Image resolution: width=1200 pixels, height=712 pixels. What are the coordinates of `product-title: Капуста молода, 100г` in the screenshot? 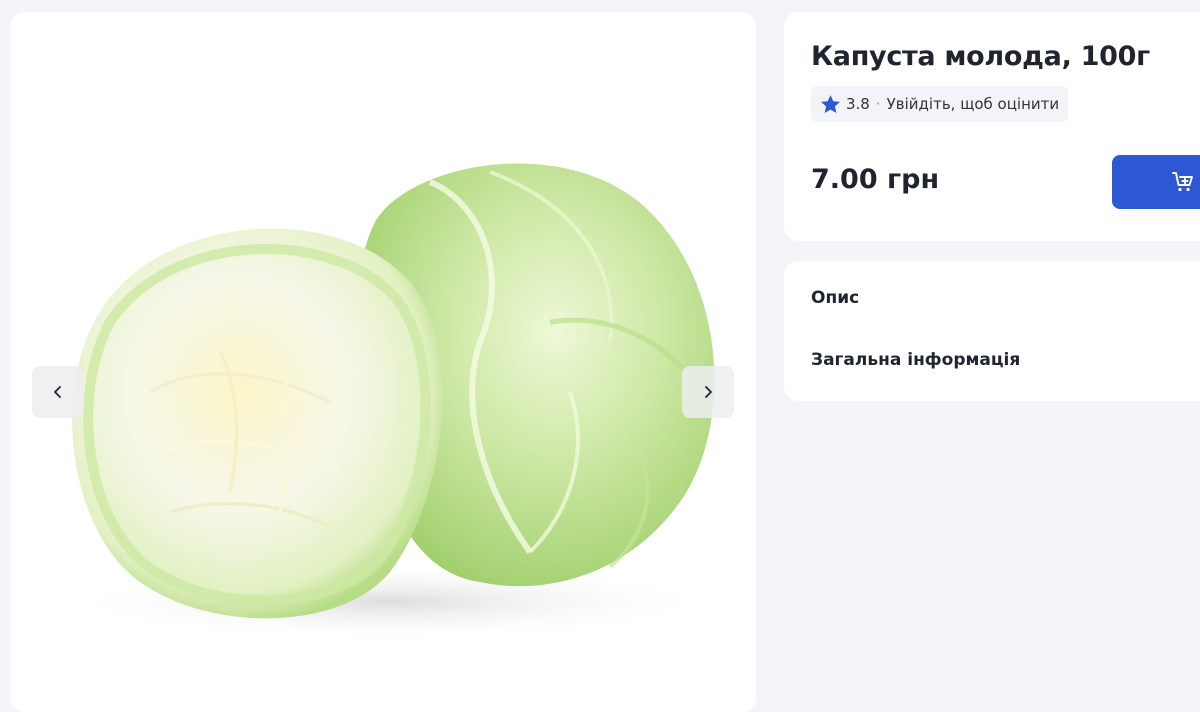 It's located at (980, 56).